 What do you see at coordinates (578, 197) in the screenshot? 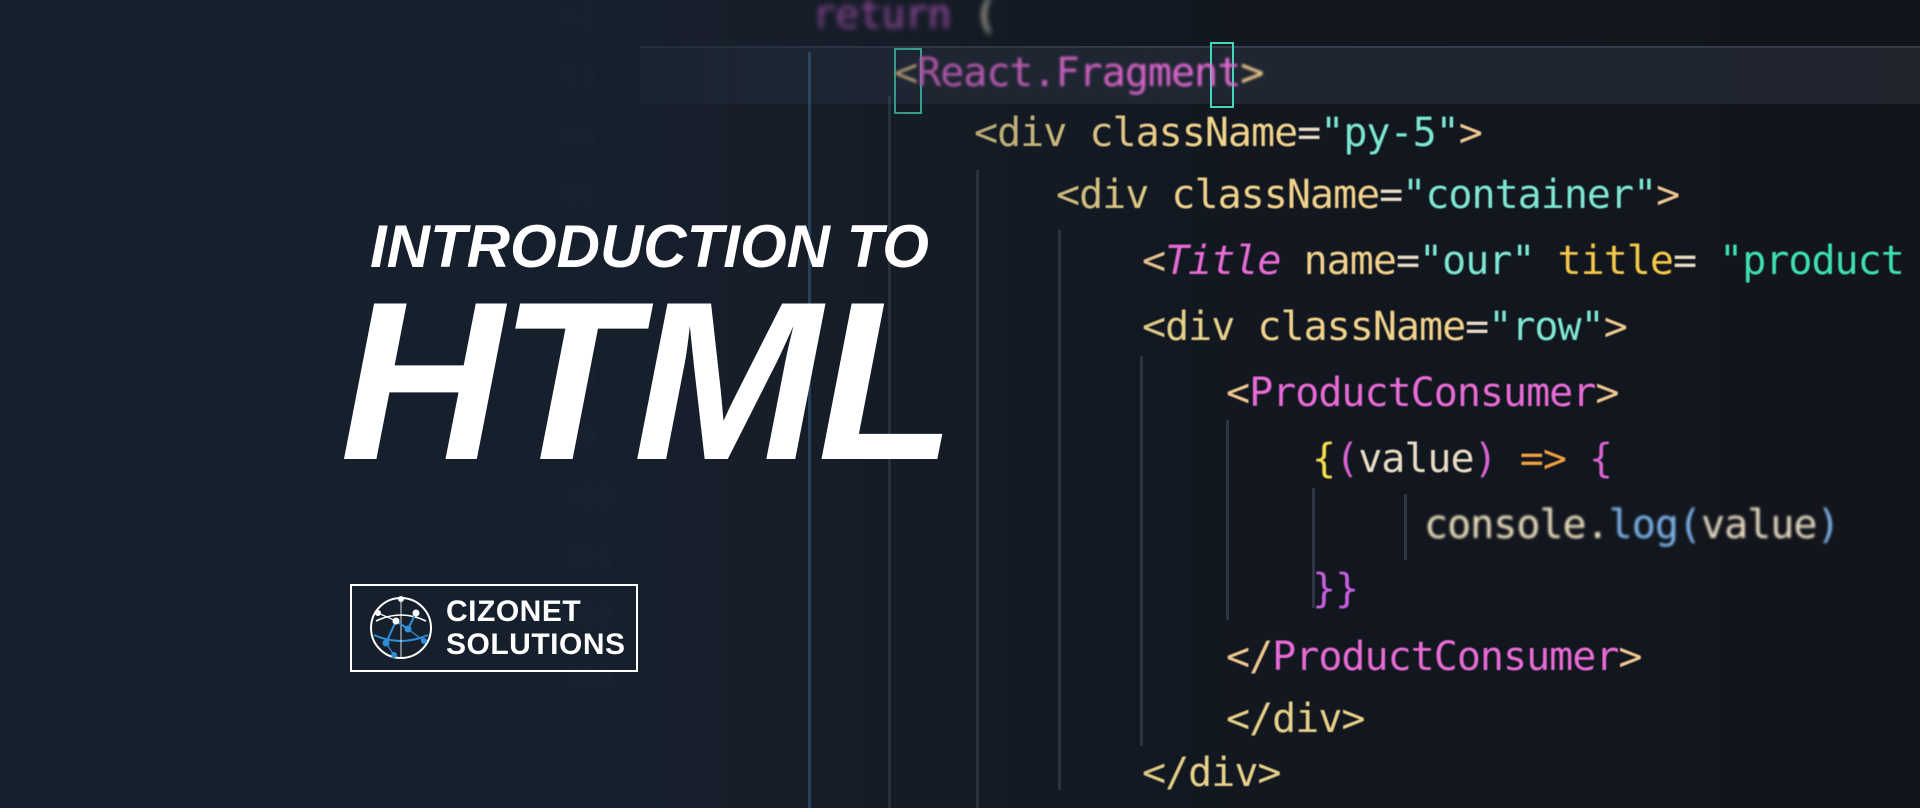
I see `line-number: 95` at bounding box center [578, 197].